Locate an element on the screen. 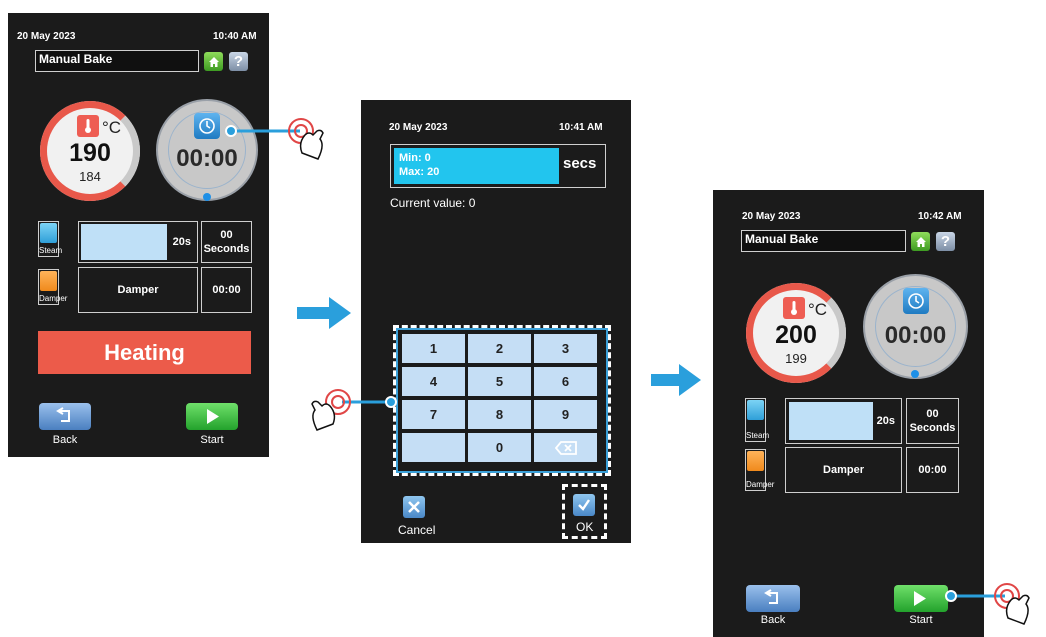  touch-indicator-timer is located at coordinates (274, 139).